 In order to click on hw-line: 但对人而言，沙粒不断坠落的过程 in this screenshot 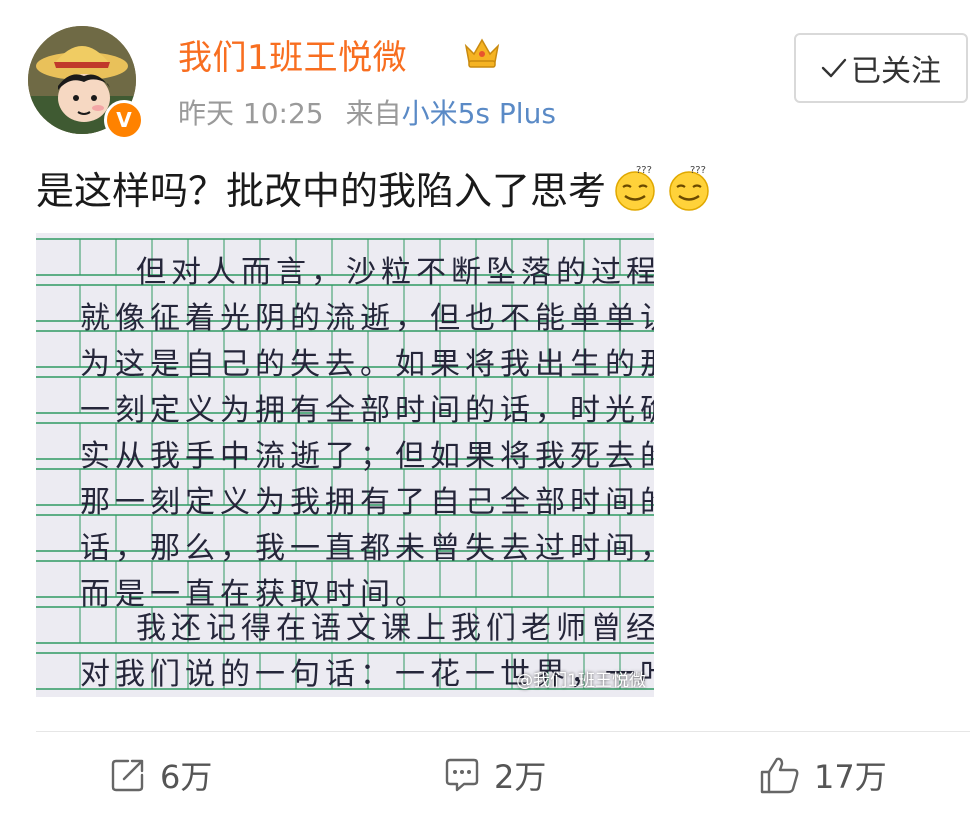, I will do `click(395, 272)`.